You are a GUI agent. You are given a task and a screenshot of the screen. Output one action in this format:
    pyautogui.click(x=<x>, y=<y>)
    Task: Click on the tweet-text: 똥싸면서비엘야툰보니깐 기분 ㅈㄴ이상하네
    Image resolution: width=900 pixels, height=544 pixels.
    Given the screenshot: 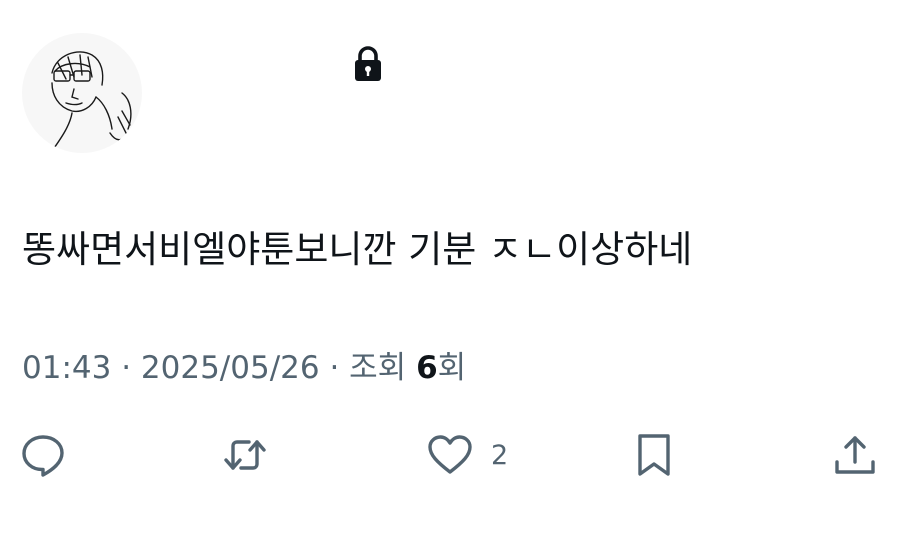 What is the action you would take?
    pyautogui.click(x=357, y=249)
    